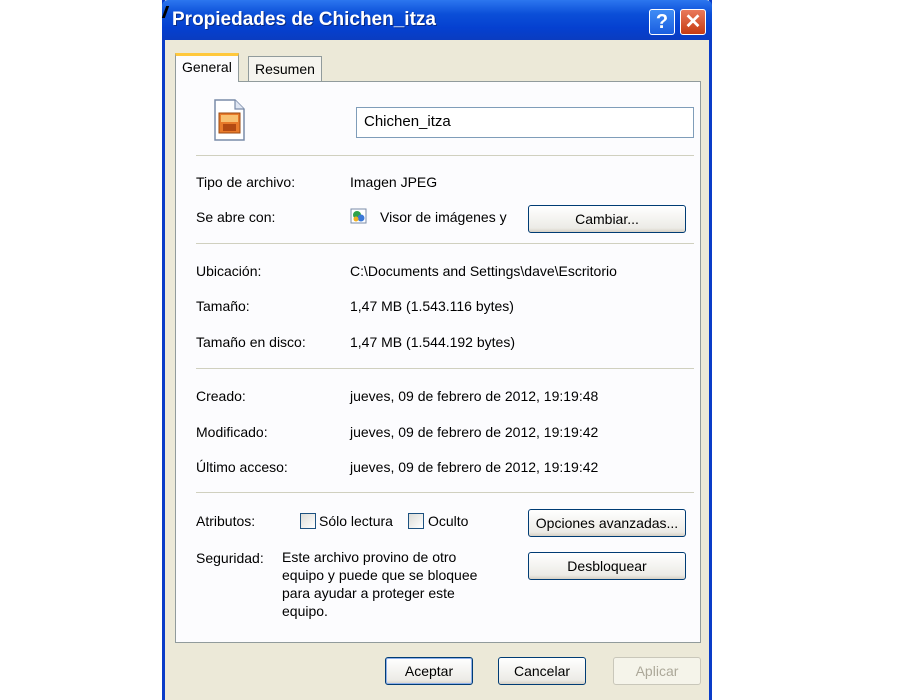 The width and height of the screenshot is (900, 700). I want to click on file-type-value: Imagen JPEG, so click(394, 182).